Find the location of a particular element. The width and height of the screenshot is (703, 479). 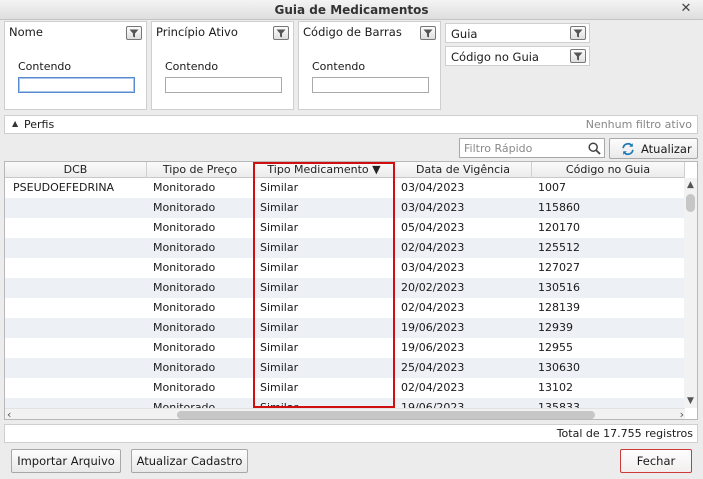

filter-label-codigo-barras: Código de Barras is located at coordinates (352, 32).